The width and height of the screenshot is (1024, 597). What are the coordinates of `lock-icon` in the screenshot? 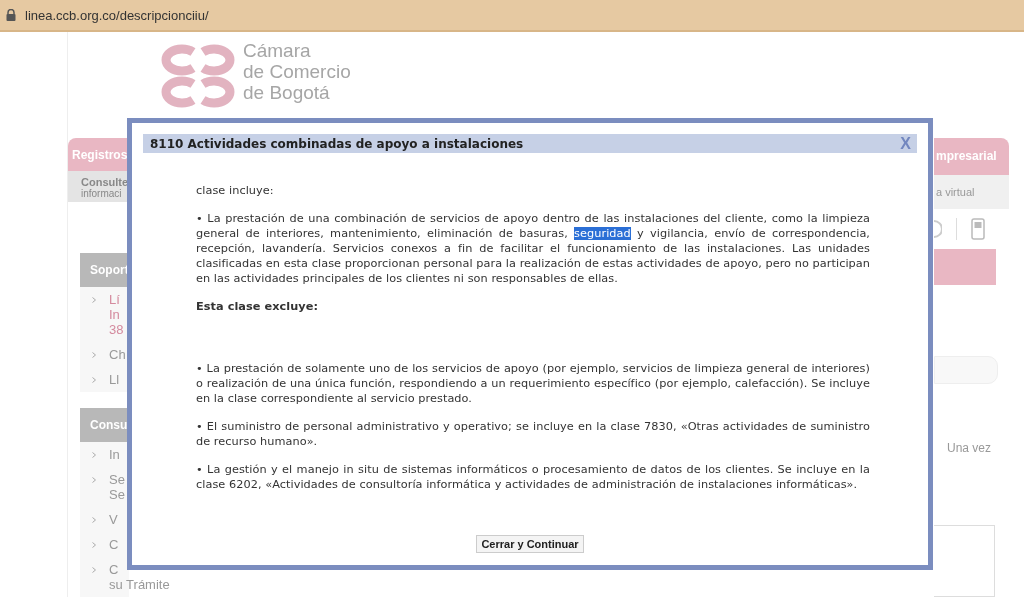 It's located at (11, 15).